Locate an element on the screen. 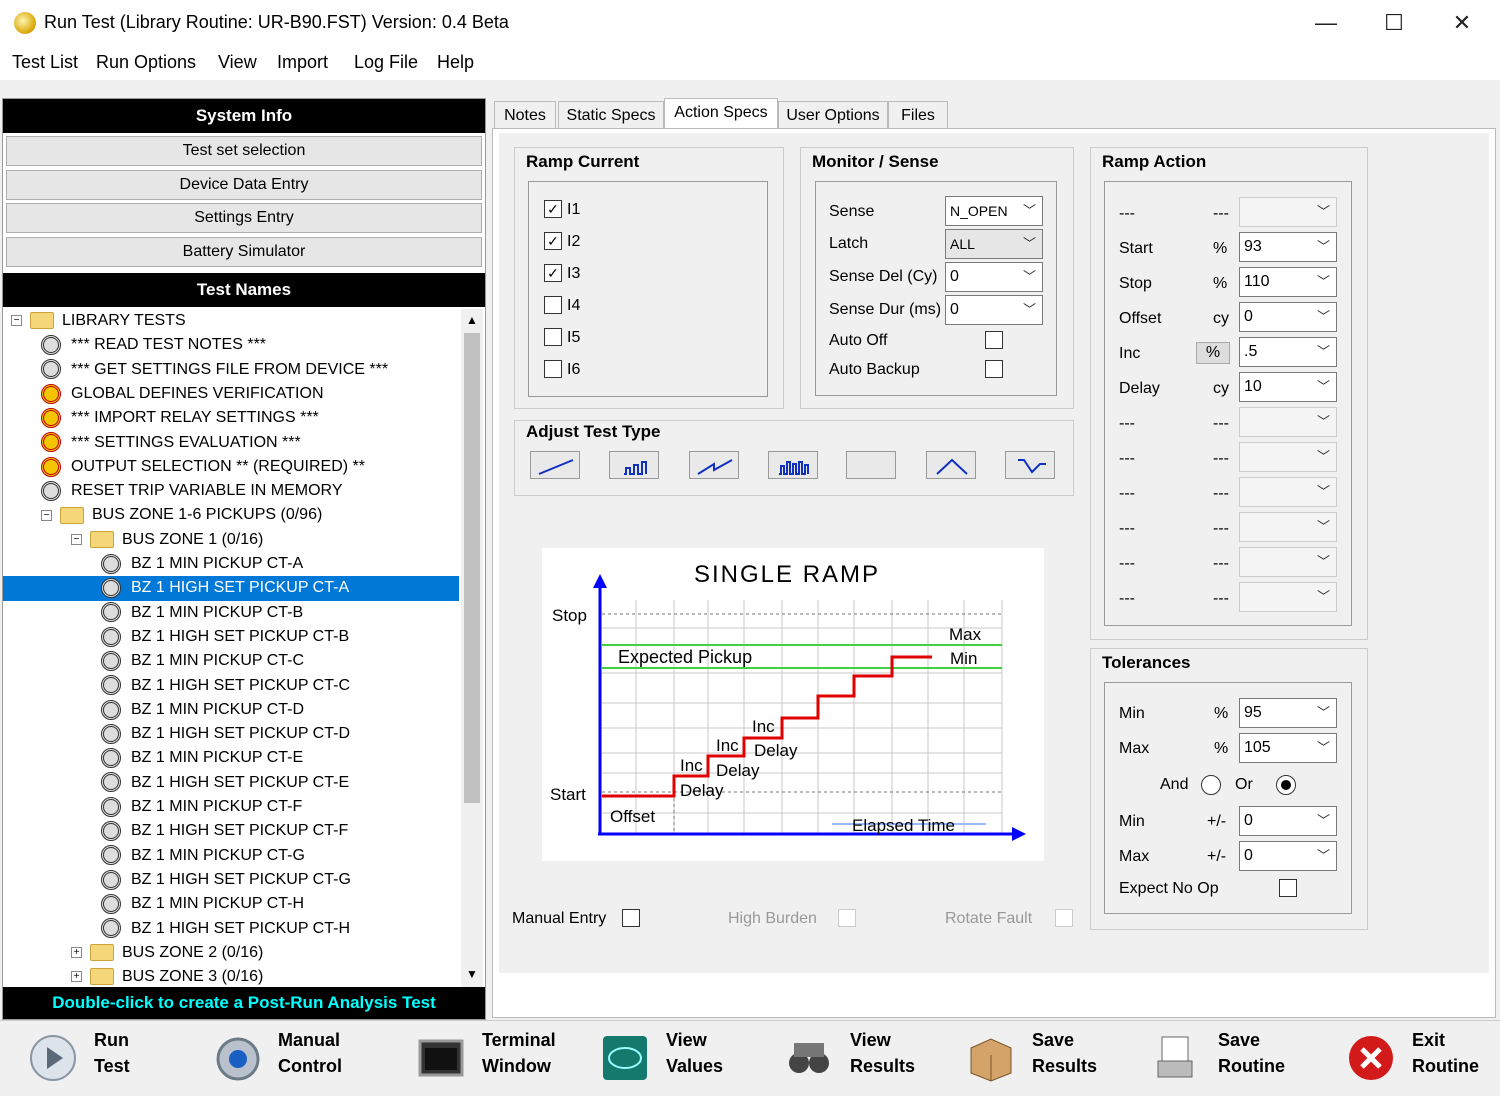 The height and width of the screenshot is (1096, 1500). tree-item: RESET TRIP VARIABLE IN MEMORY is located at coordinates (231, 491).